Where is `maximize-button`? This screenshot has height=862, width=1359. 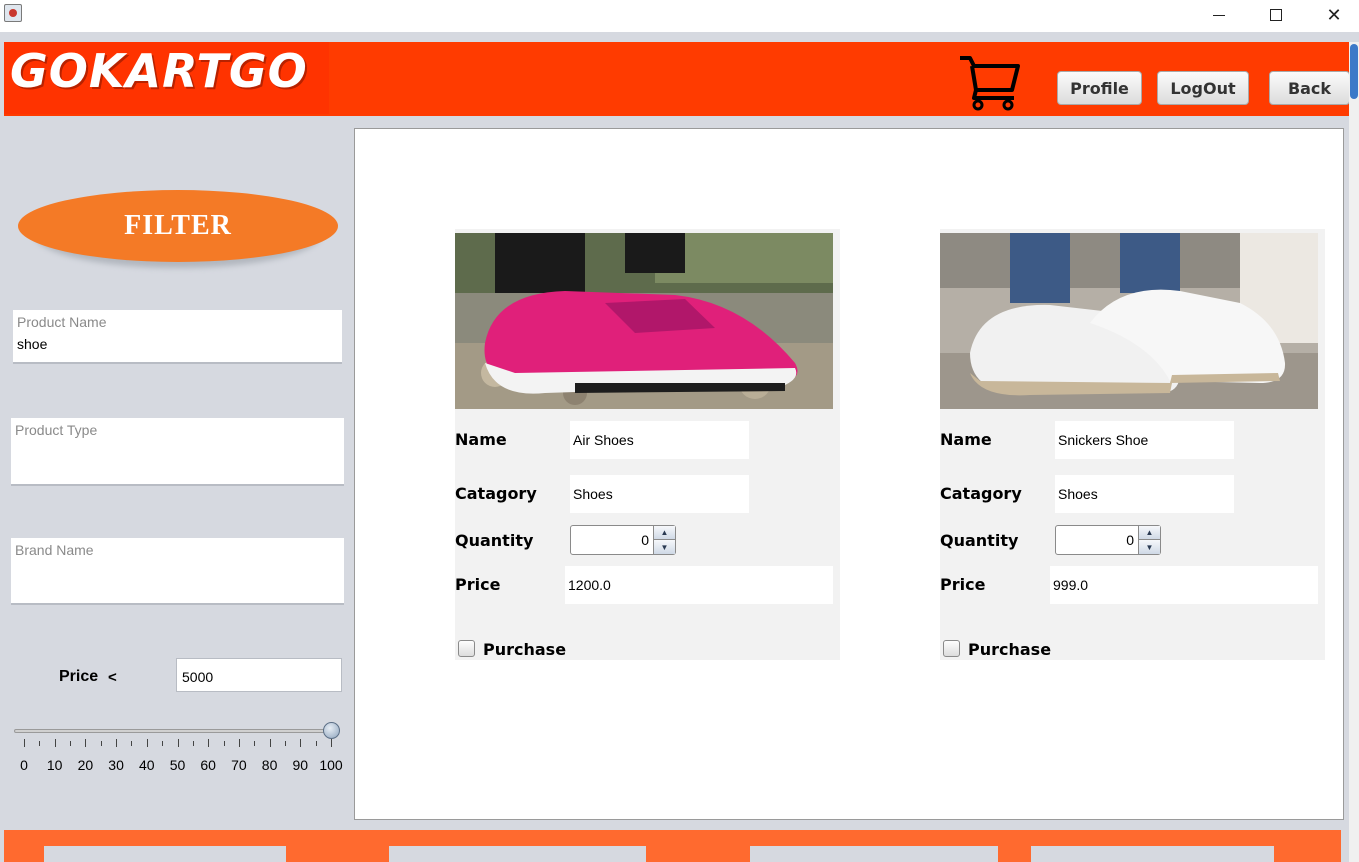 maximize-button is located at coordinates (1276, 15).